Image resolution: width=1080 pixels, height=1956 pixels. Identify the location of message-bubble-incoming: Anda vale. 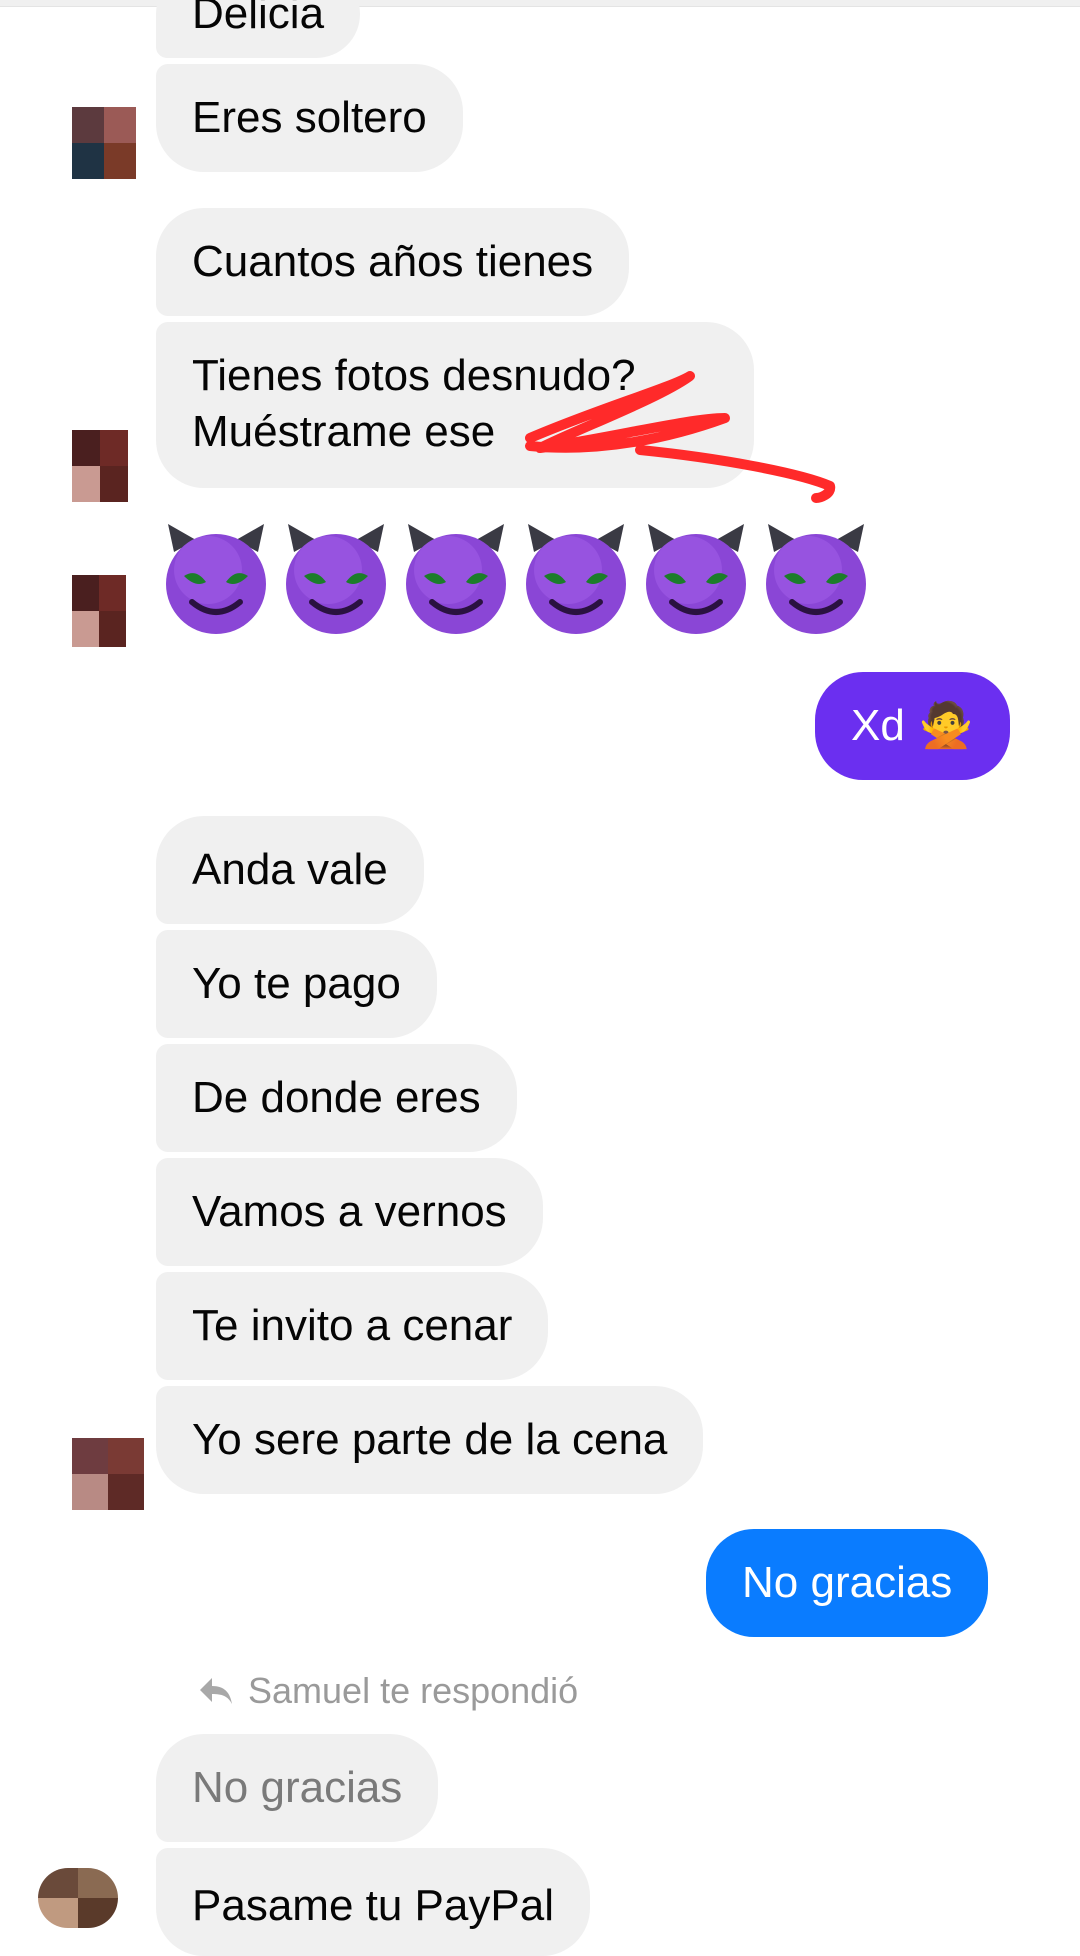
(290, 870).